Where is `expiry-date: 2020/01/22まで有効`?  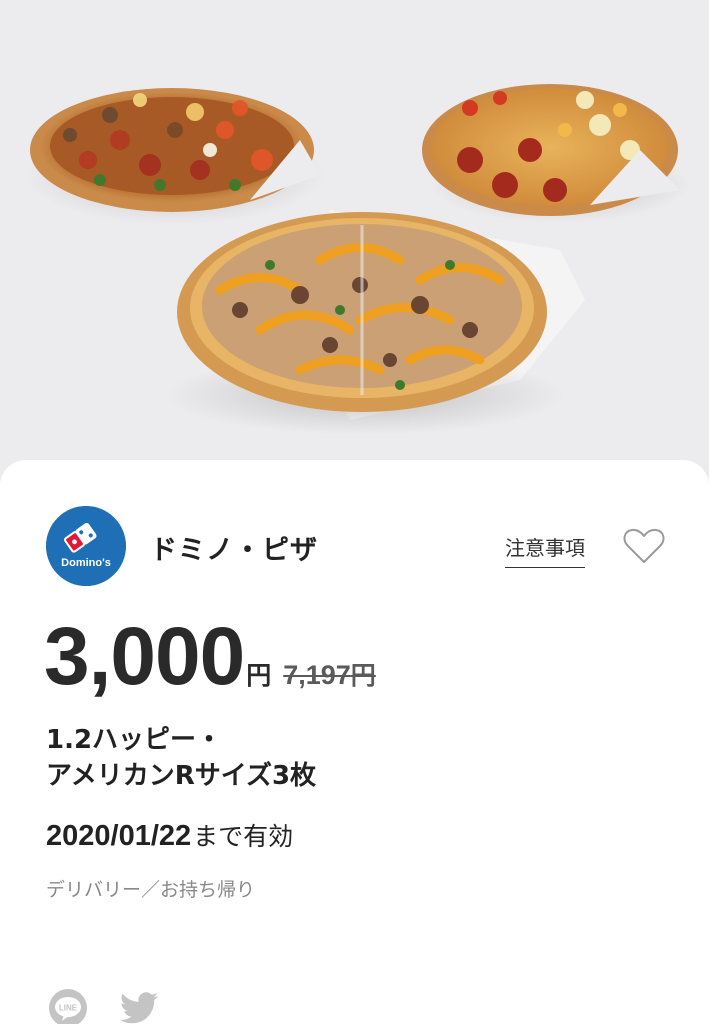 expiry-date: 2020/01/22まで有効 is located at coordinates (169, 835).